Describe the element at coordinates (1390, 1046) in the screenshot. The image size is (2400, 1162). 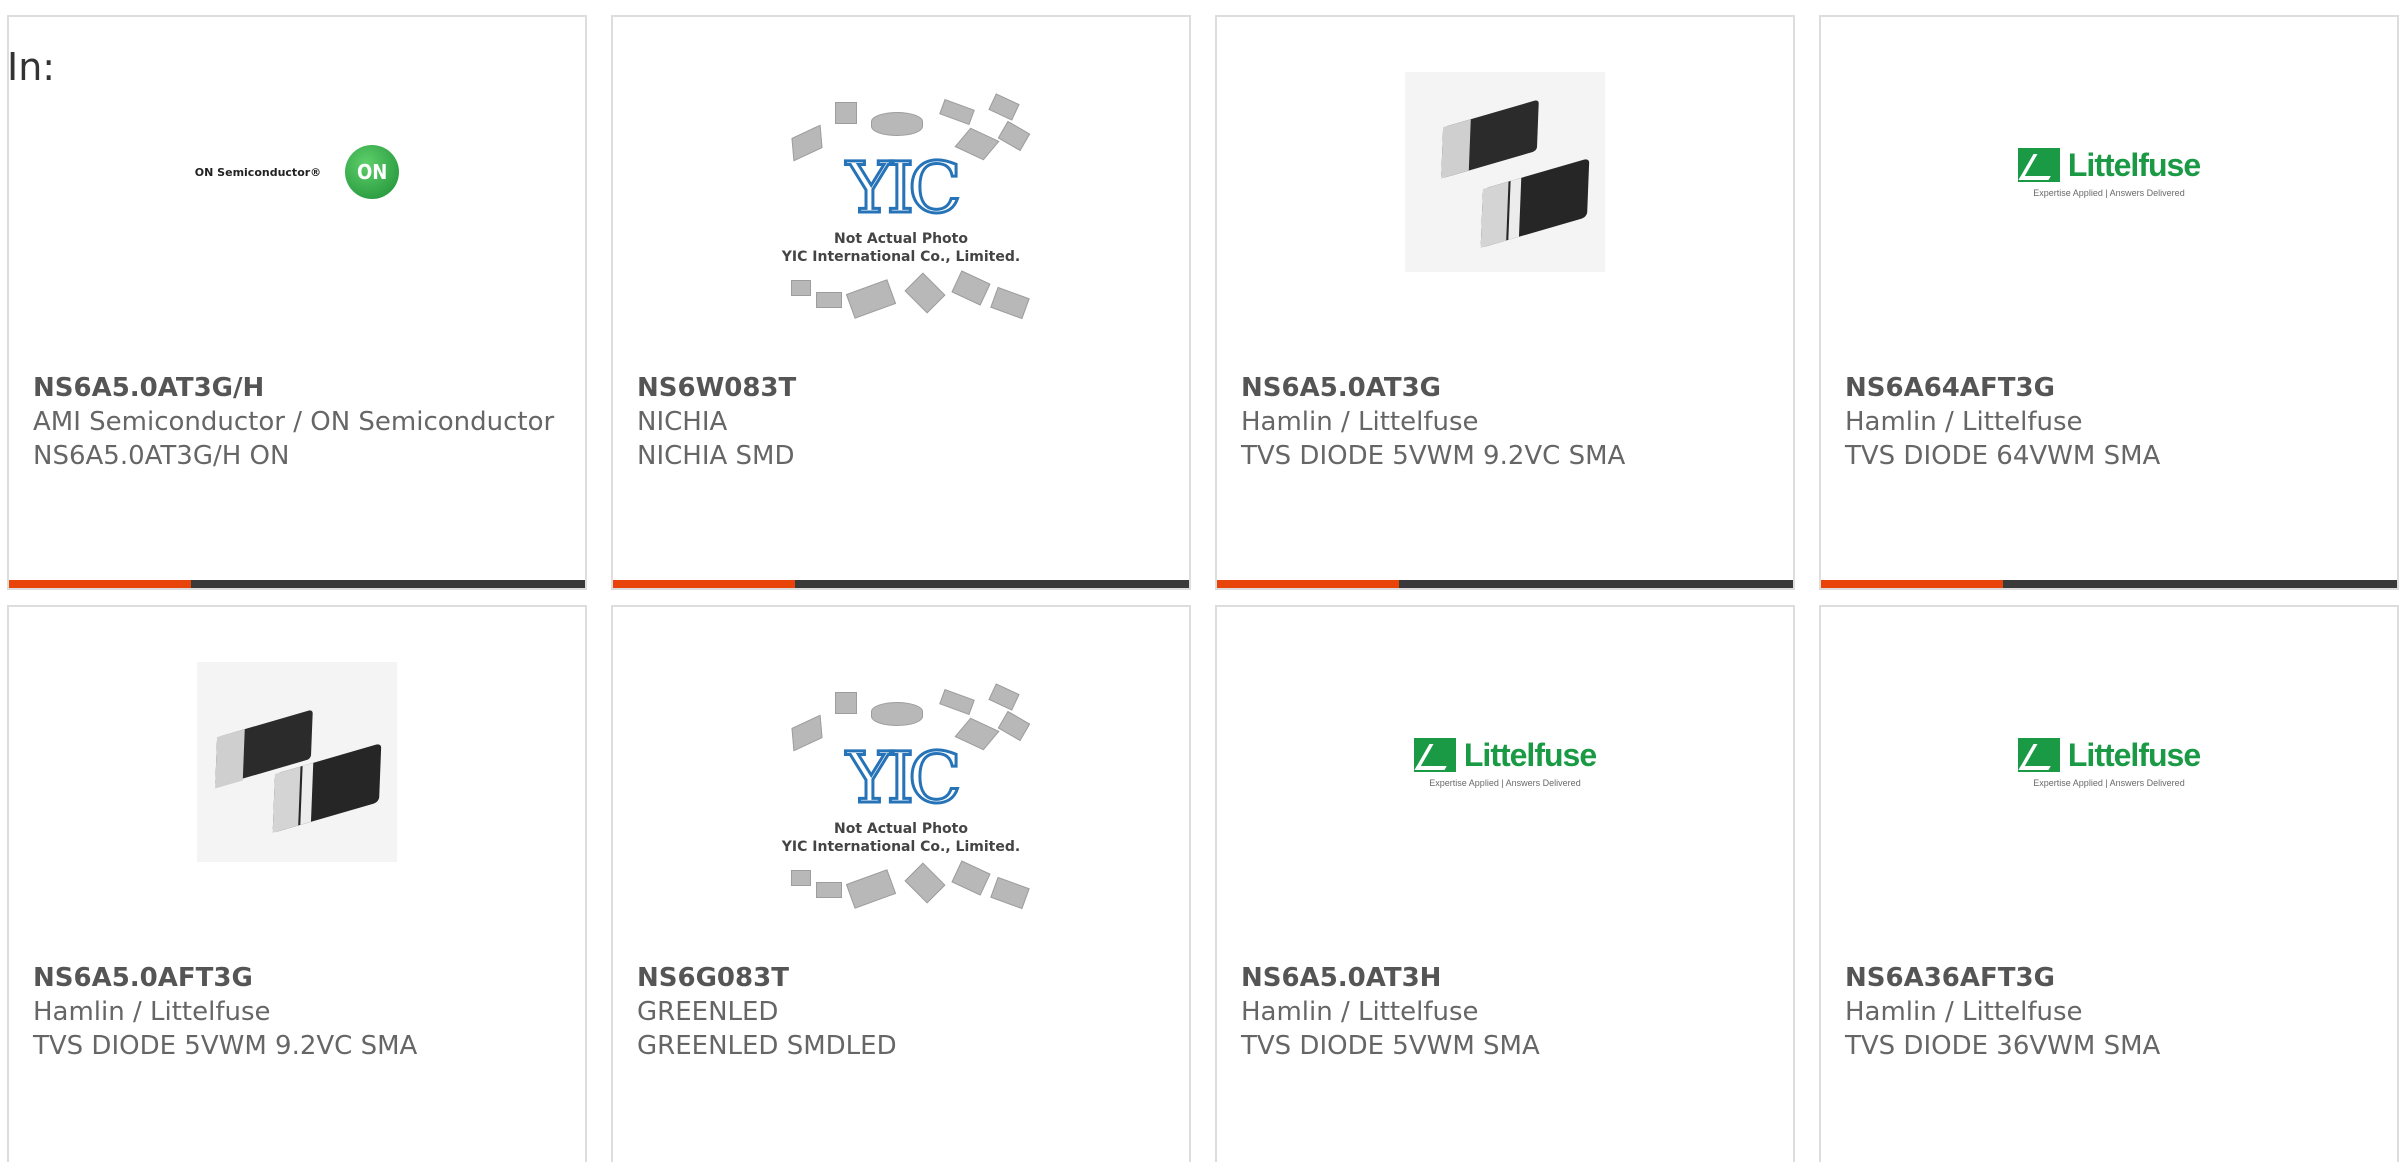
I see `description: TVS DIODE 5VWM SMA` at that location.